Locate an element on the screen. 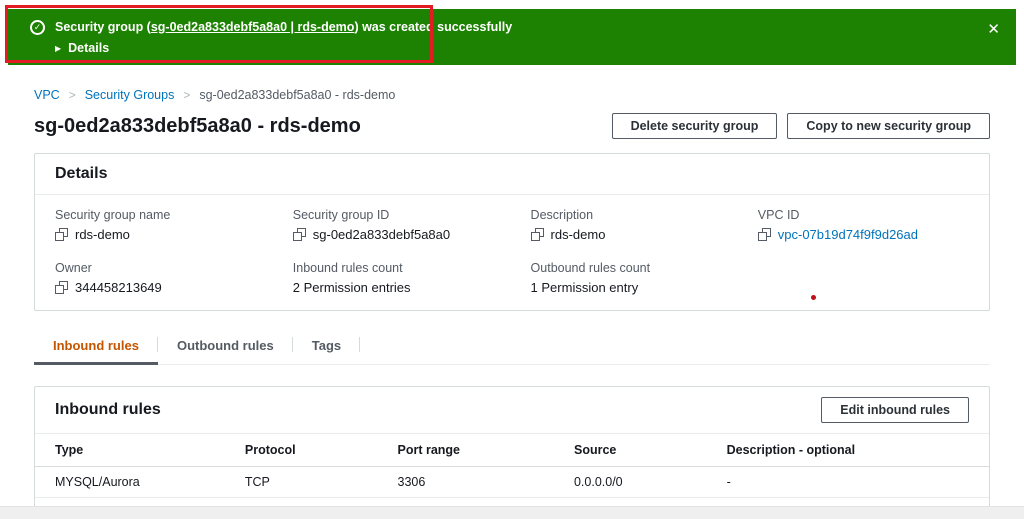 This screenshot has height=519, width=1024. tab-outbound-rules: Outbound rules is located at coordinates (225, 347).